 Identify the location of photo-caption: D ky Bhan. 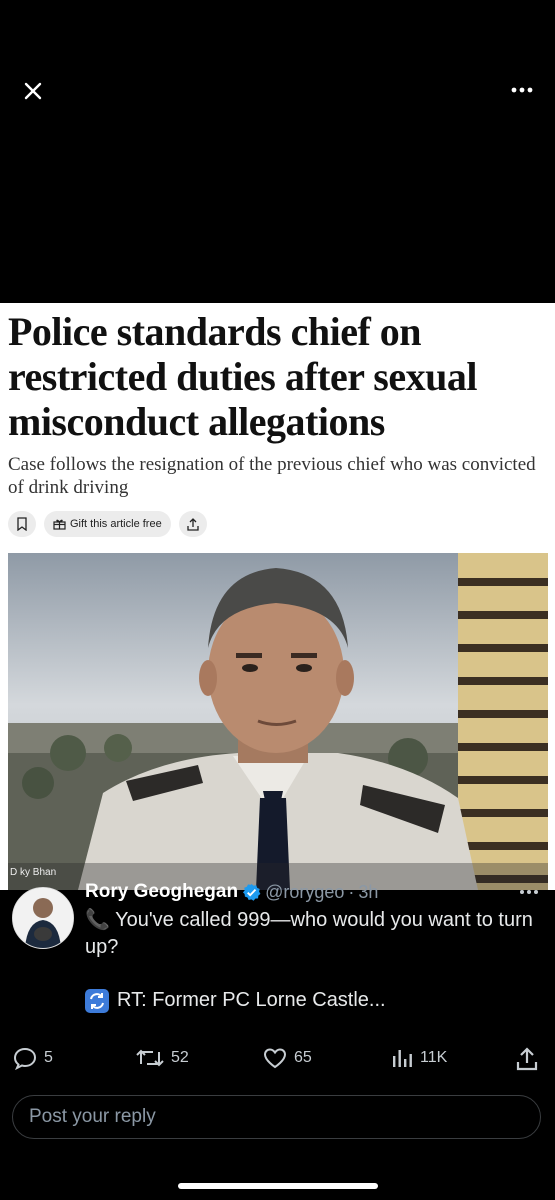
(33, 872).